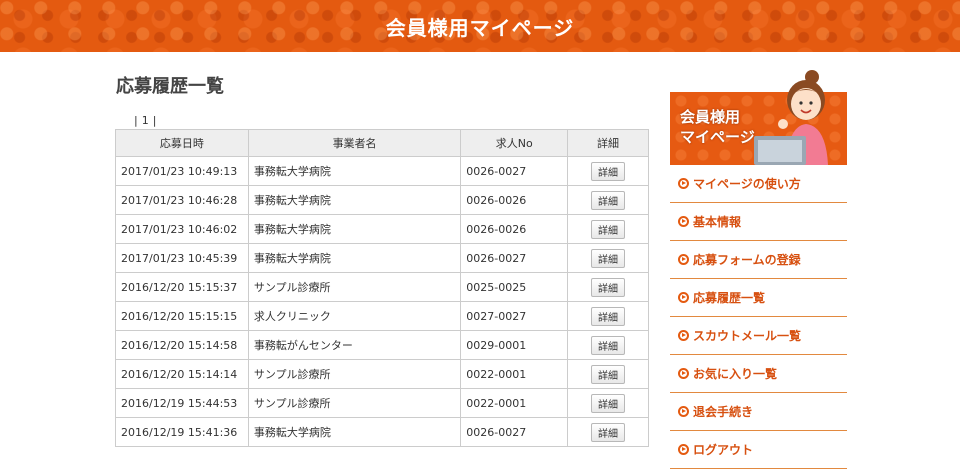 This screenshot has height=474, width=960. Describe the element at coordinates (758, 222) in the screenshot. I see `sidebar-item-profile: 基本情報` at that location.